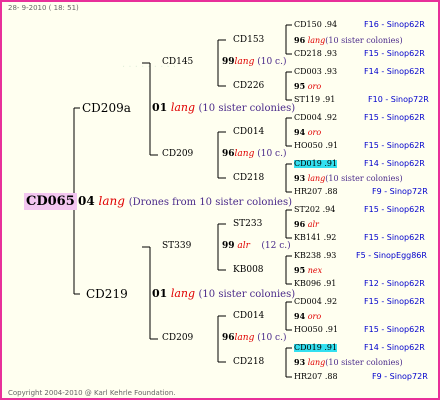 The height and width of the screenshot is (400, 440). What do you see at coordinates (315, 25) in the screenshot?
I see `l4-name: CD150 .94` at bounding box center [315, 25].